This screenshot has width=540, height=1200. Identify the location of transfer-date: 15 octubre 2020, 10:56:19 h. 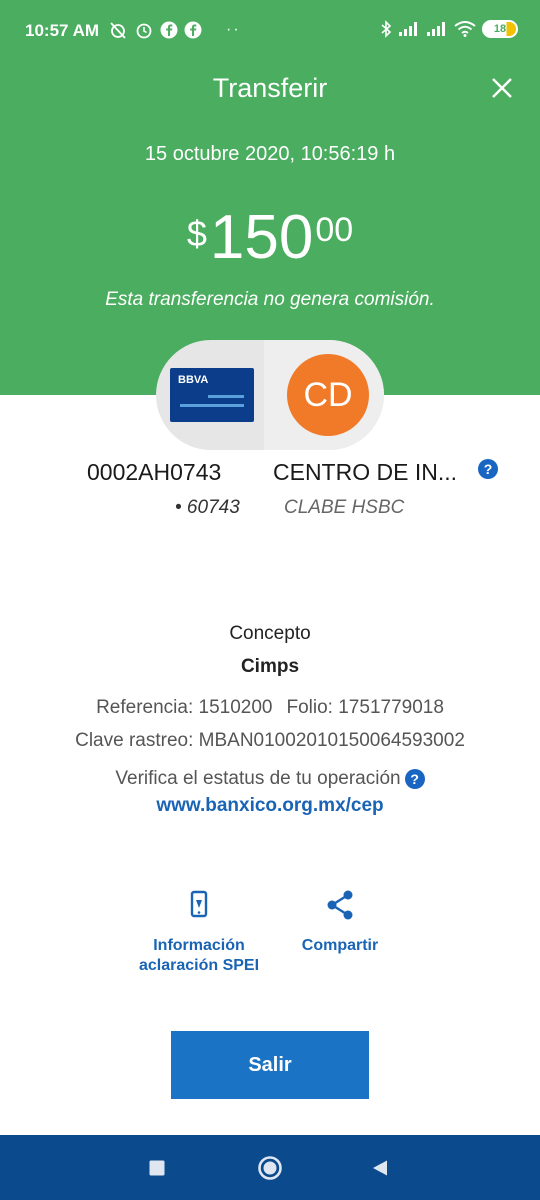
(270, 154).